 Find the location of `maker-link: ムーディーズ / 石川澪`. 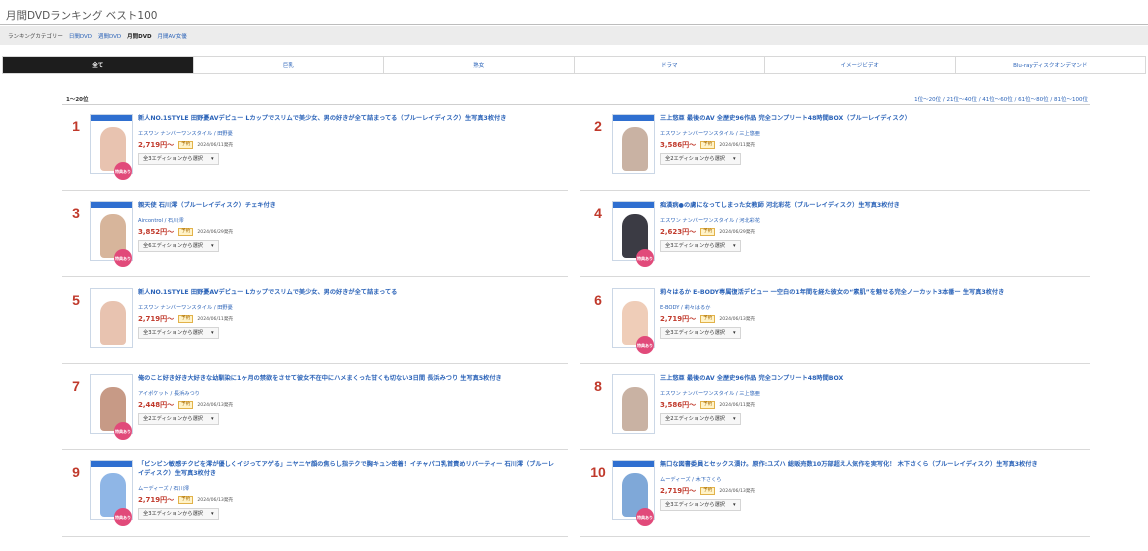

maker-link: ムーディーズ / 石川澪 is located at coordinates (347, 488).